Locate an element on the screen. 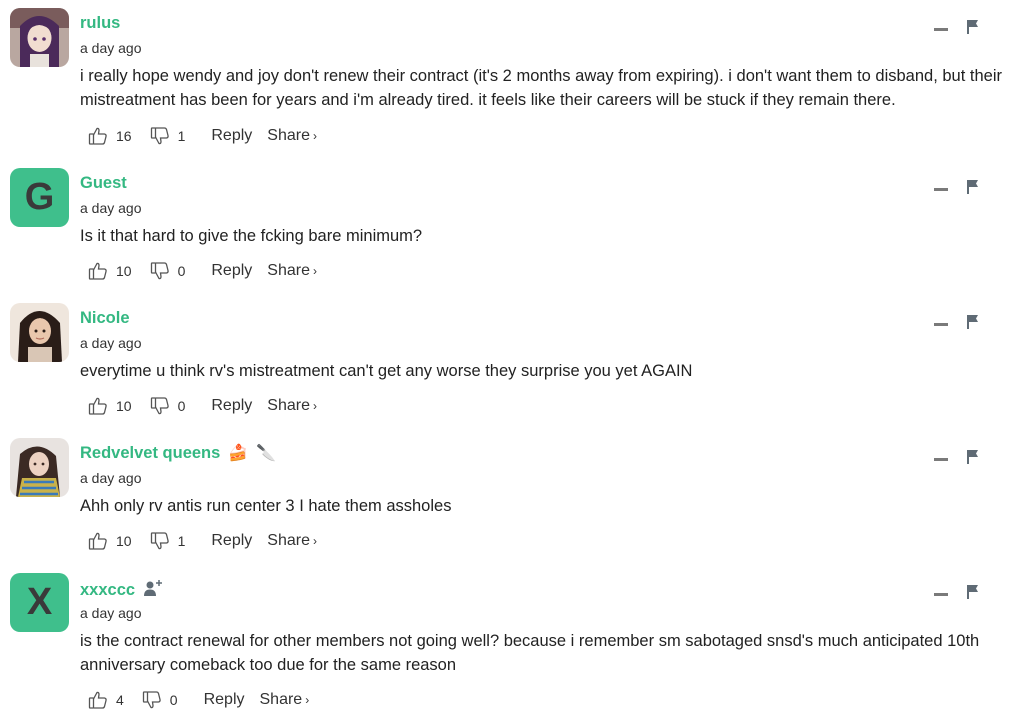  author-name: rulus is located at coordinates (100, 23).